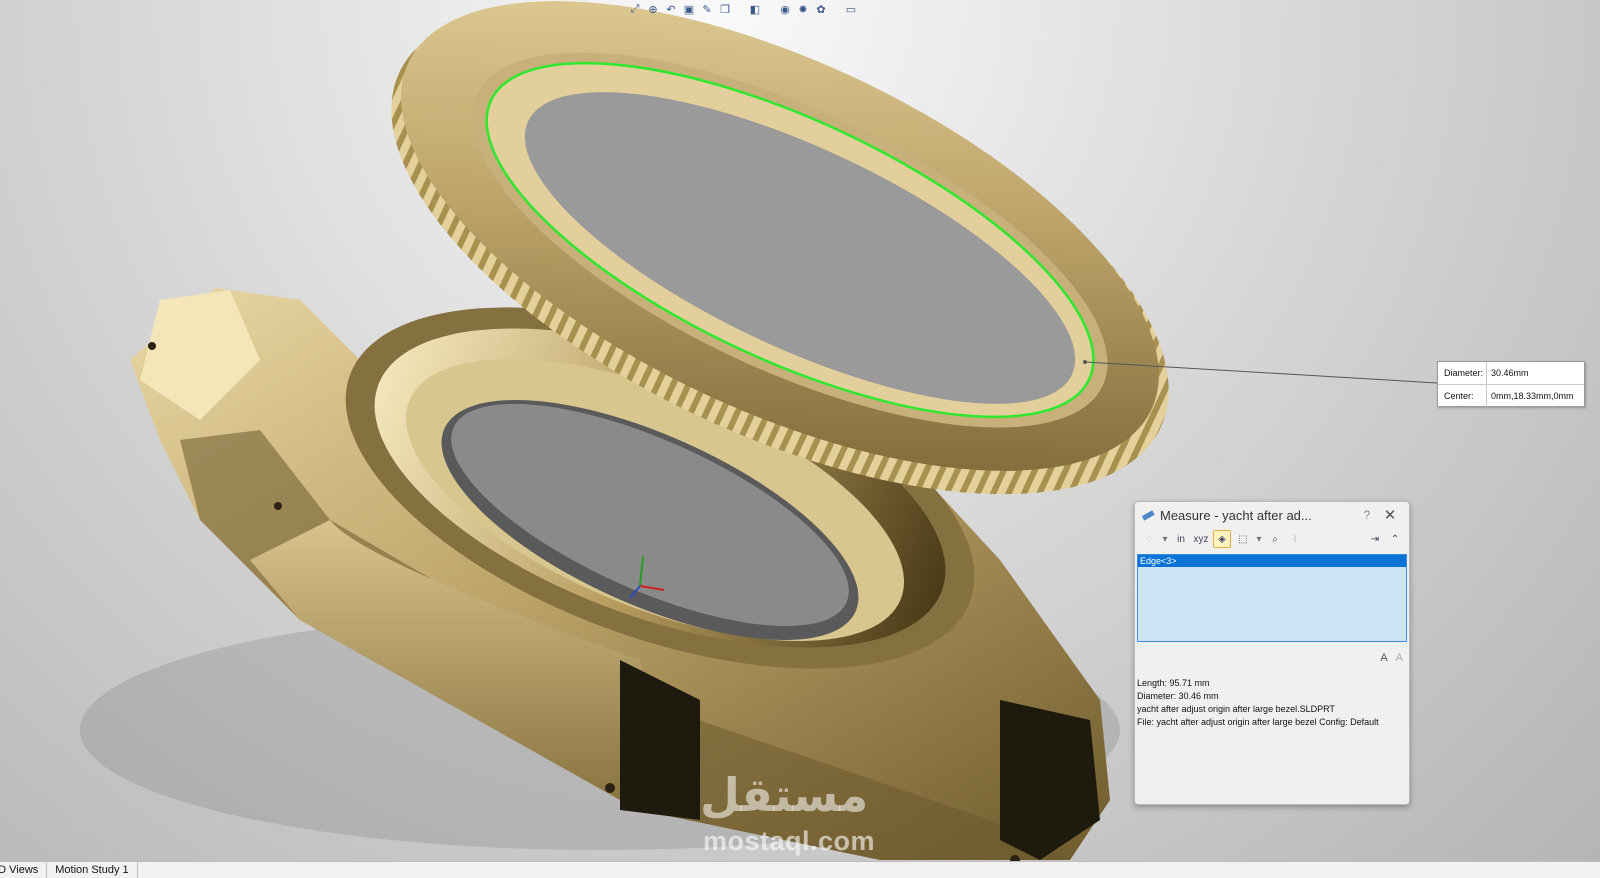  Describe the element at coordinates (851, 9) in the screenshot. I see `display-settings-icon: ▭` at that location.